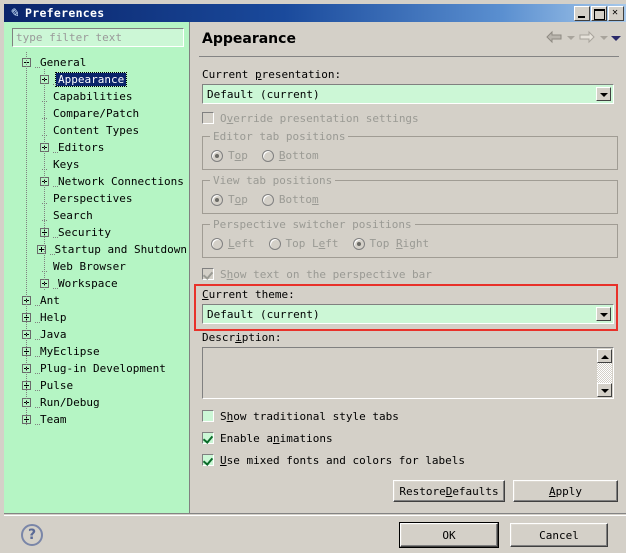 This screenshot has width=626, height=553. I want to click on show-perspective-text-checkbox: Show text on the perspective bar, so click(410, 274).